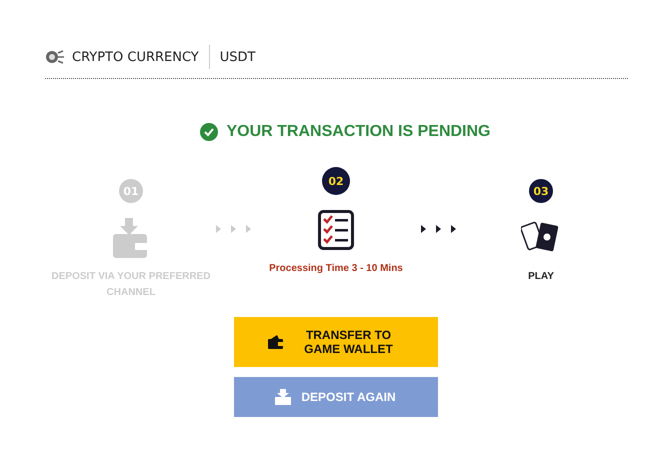 Image resolution: width=671 pixels, height=462 pixels. Describe the element at coordinates (55, 57) in the screenshot. I see `coin-icon` at that location.